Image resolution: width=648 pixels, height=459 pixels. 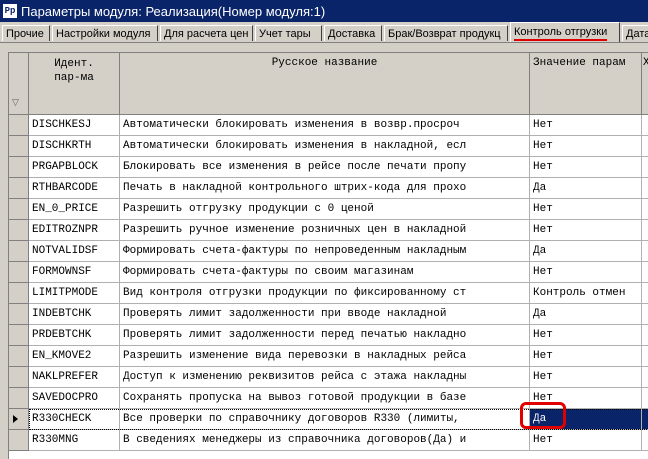 What do you see at coordinates (74, 356) in the screenshot?
I see `cell-ident: EN_KMOVE2` at bounding box center [74, 356].